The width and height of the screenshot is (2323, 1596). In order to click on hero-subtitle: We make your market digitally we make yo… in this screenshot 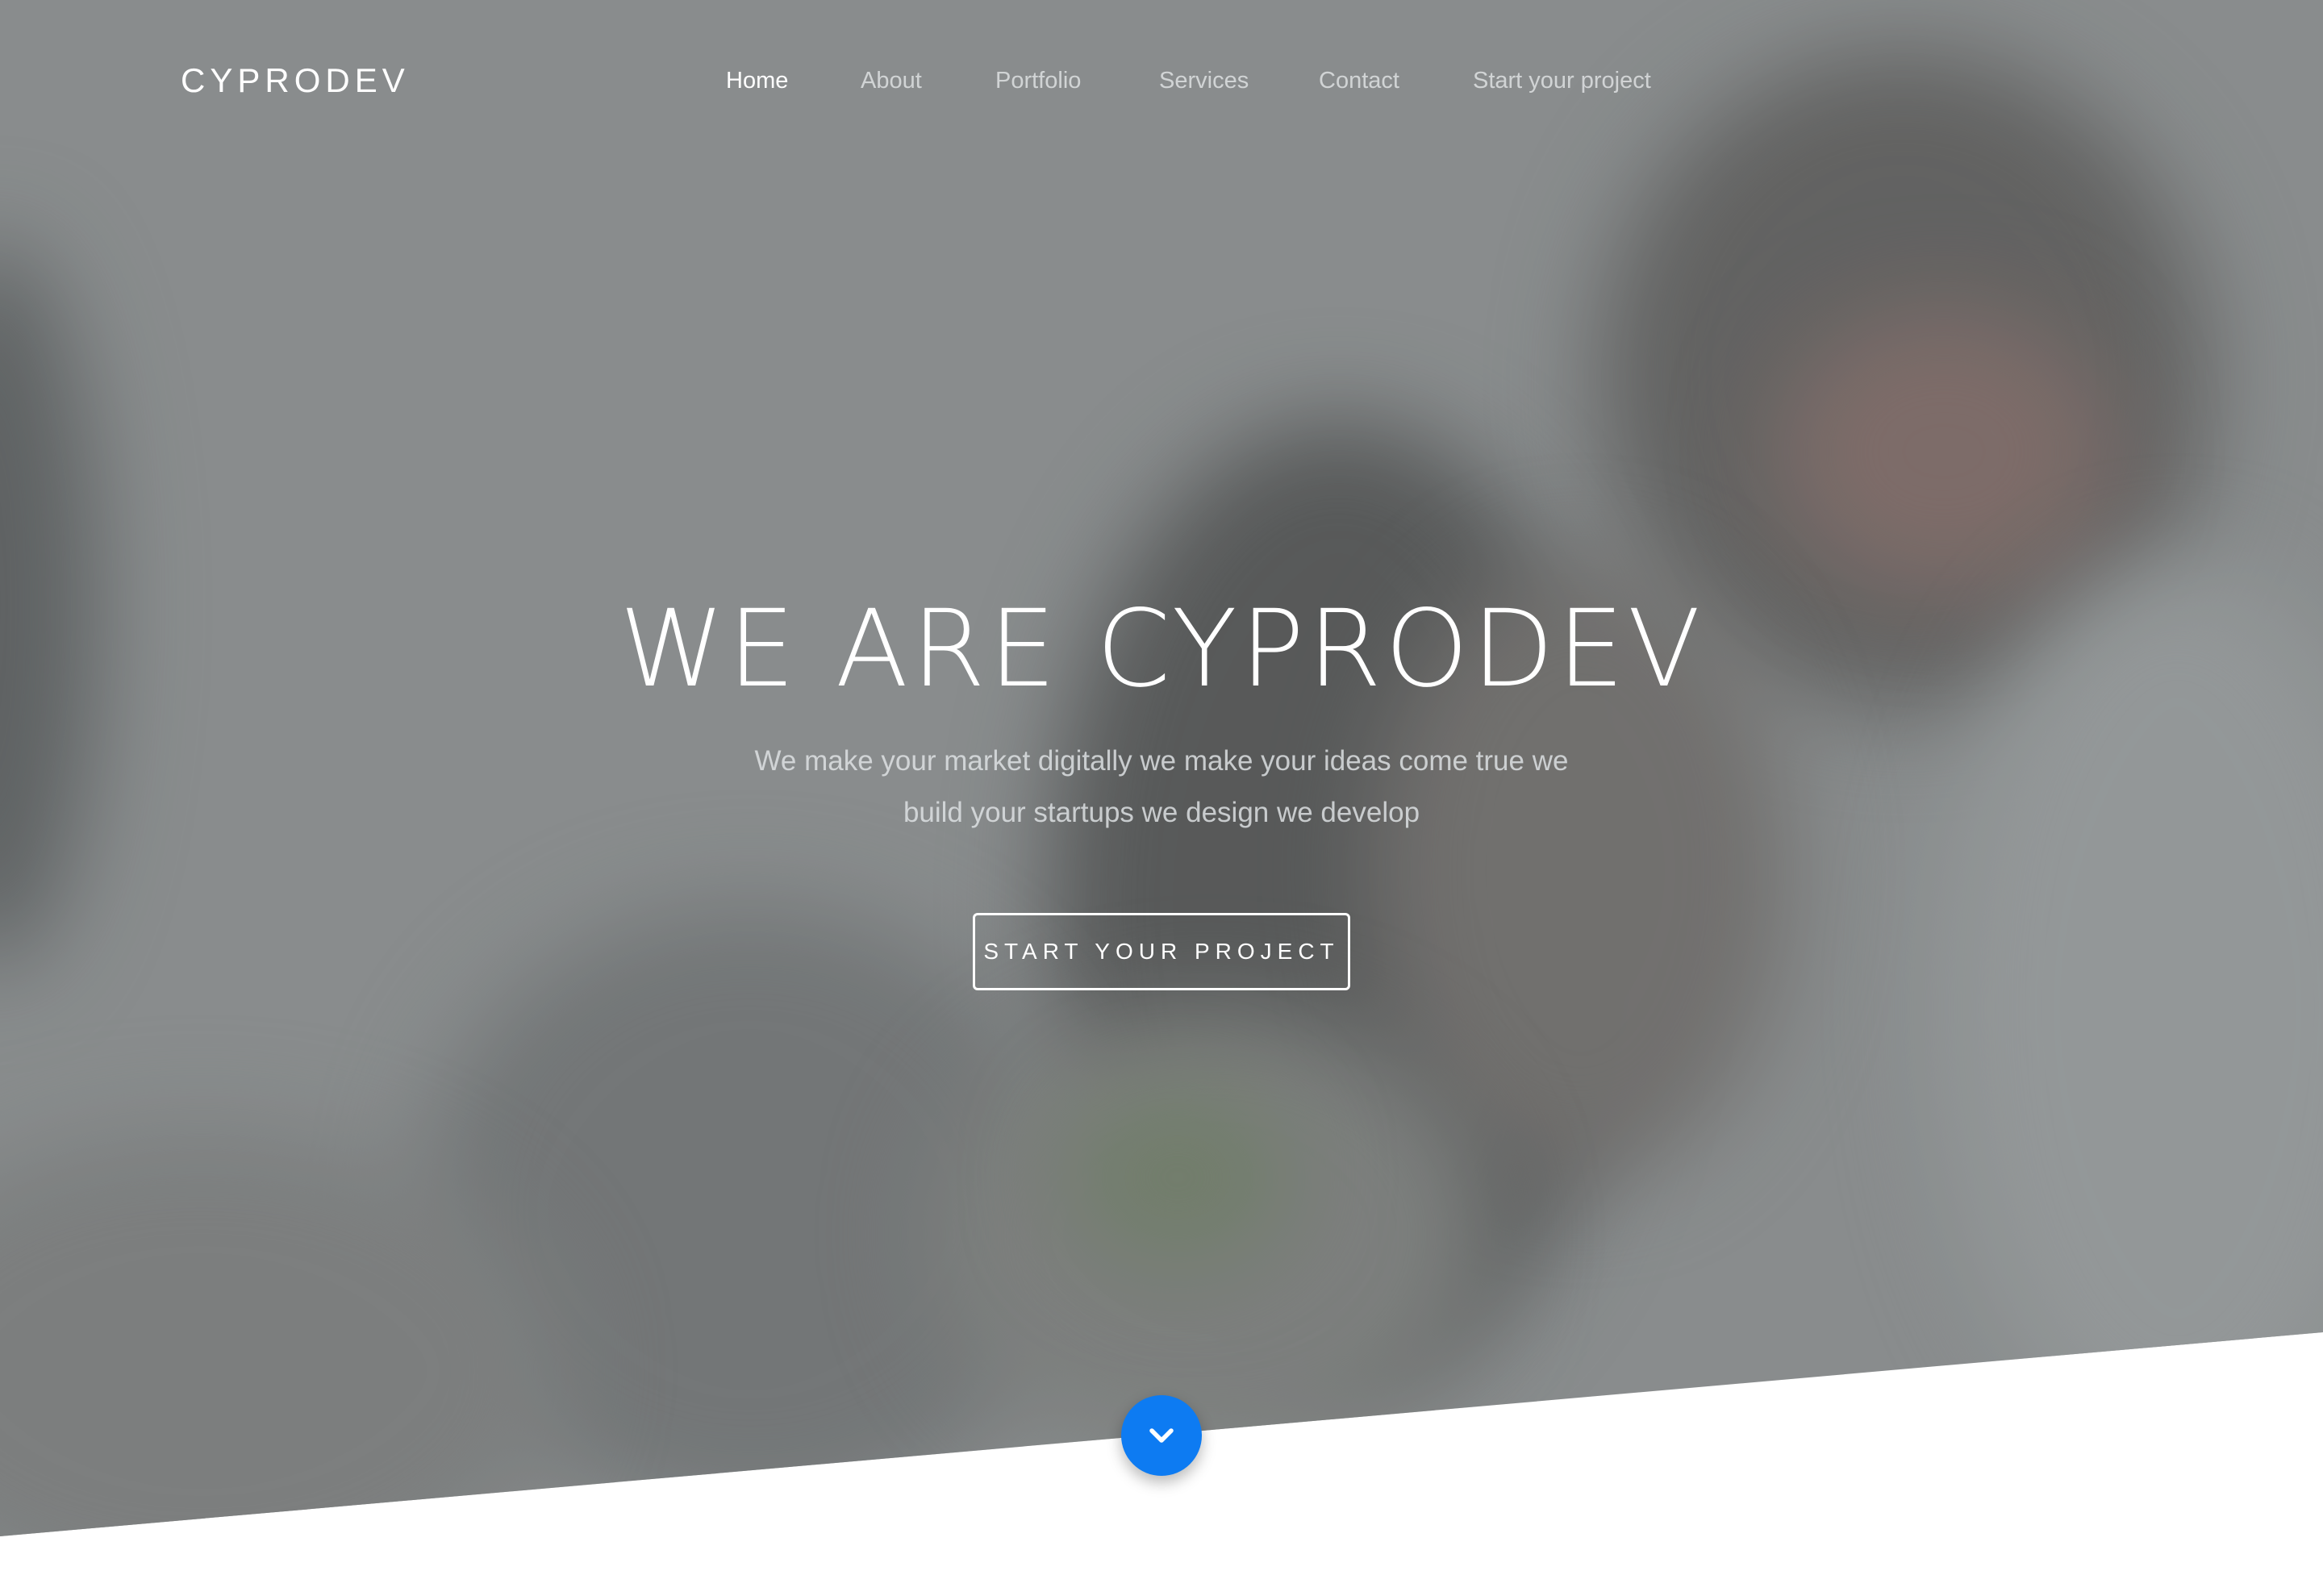, I will do `click(1161, 787)`.